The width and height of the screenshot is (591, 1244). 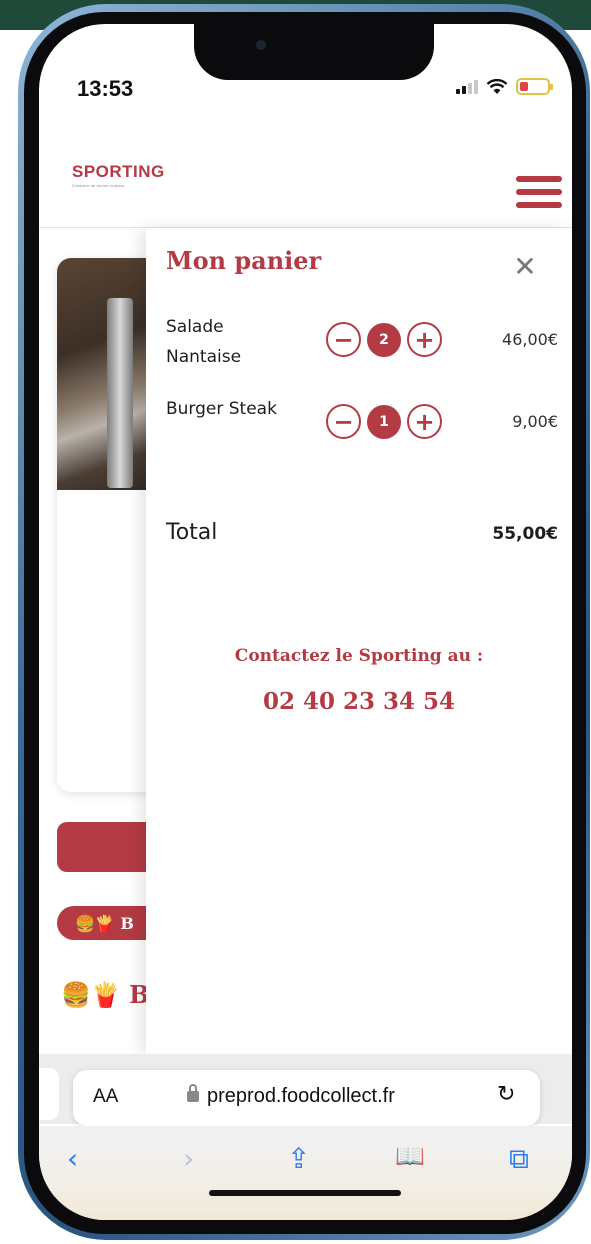 I want to click on logo-tagline: Créateur de bonne humeur, so click(x=98, y=185).